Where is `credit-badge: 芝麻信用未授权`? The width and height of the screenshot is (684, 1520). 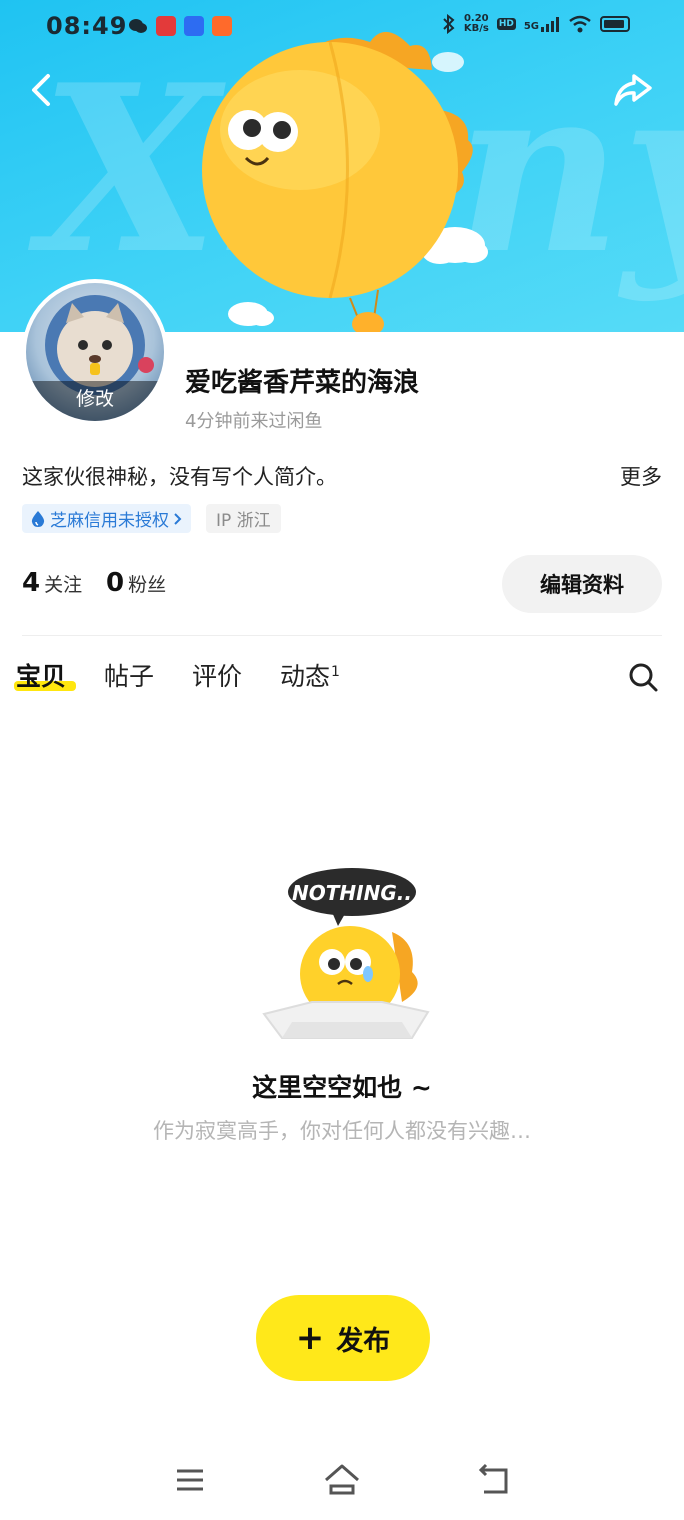 credit-badge: 芝麻信用未授权 is located at coordinates (106, 518).